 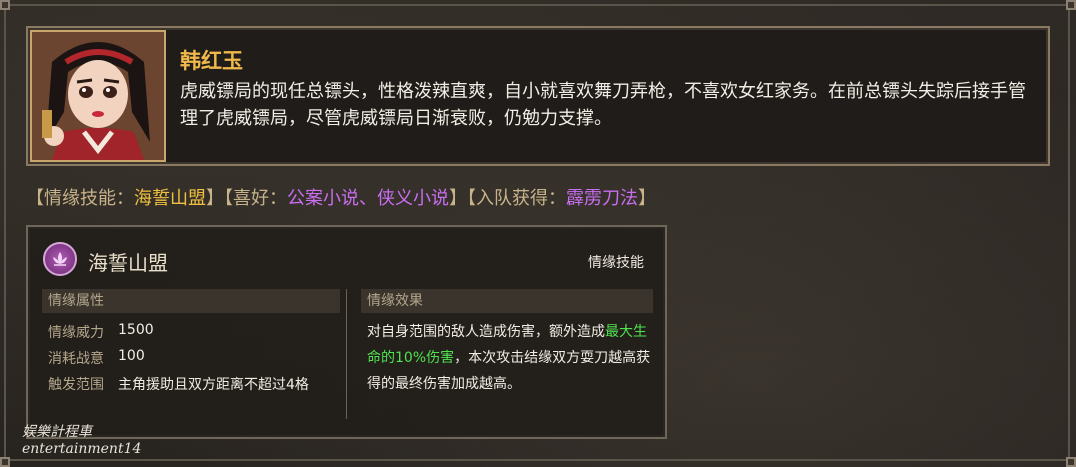 What do you see at coordinates (246, 198) in the screenshot?
I see `hobby-prefix: 】【喜好：` at bounding box center [246, 198].